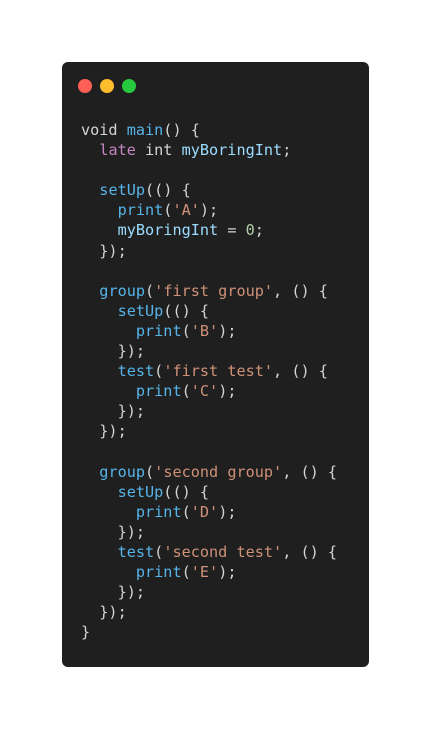 The image size is (431, 730). I want to click on code-token-str: 'second group', so click(218, 471).